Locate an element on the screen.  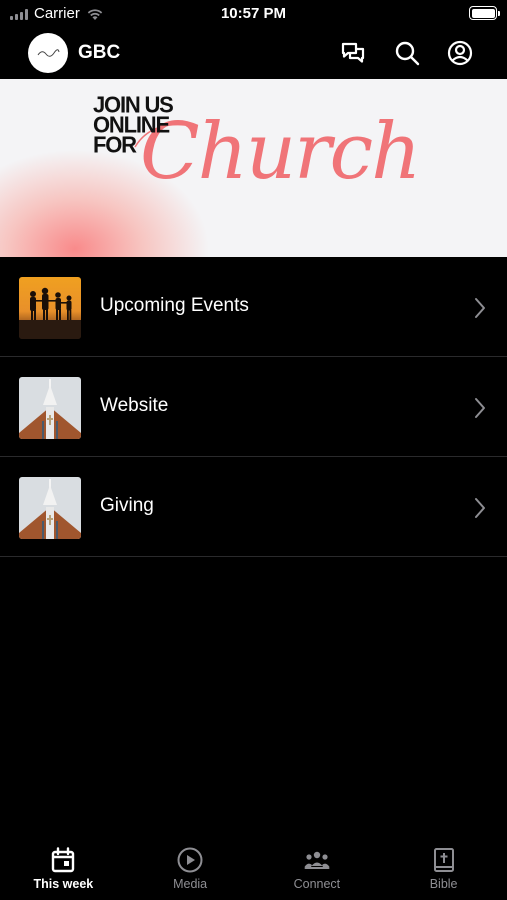
status-bar: Carrier 10:57 PM is located at coordinates (253, 14).